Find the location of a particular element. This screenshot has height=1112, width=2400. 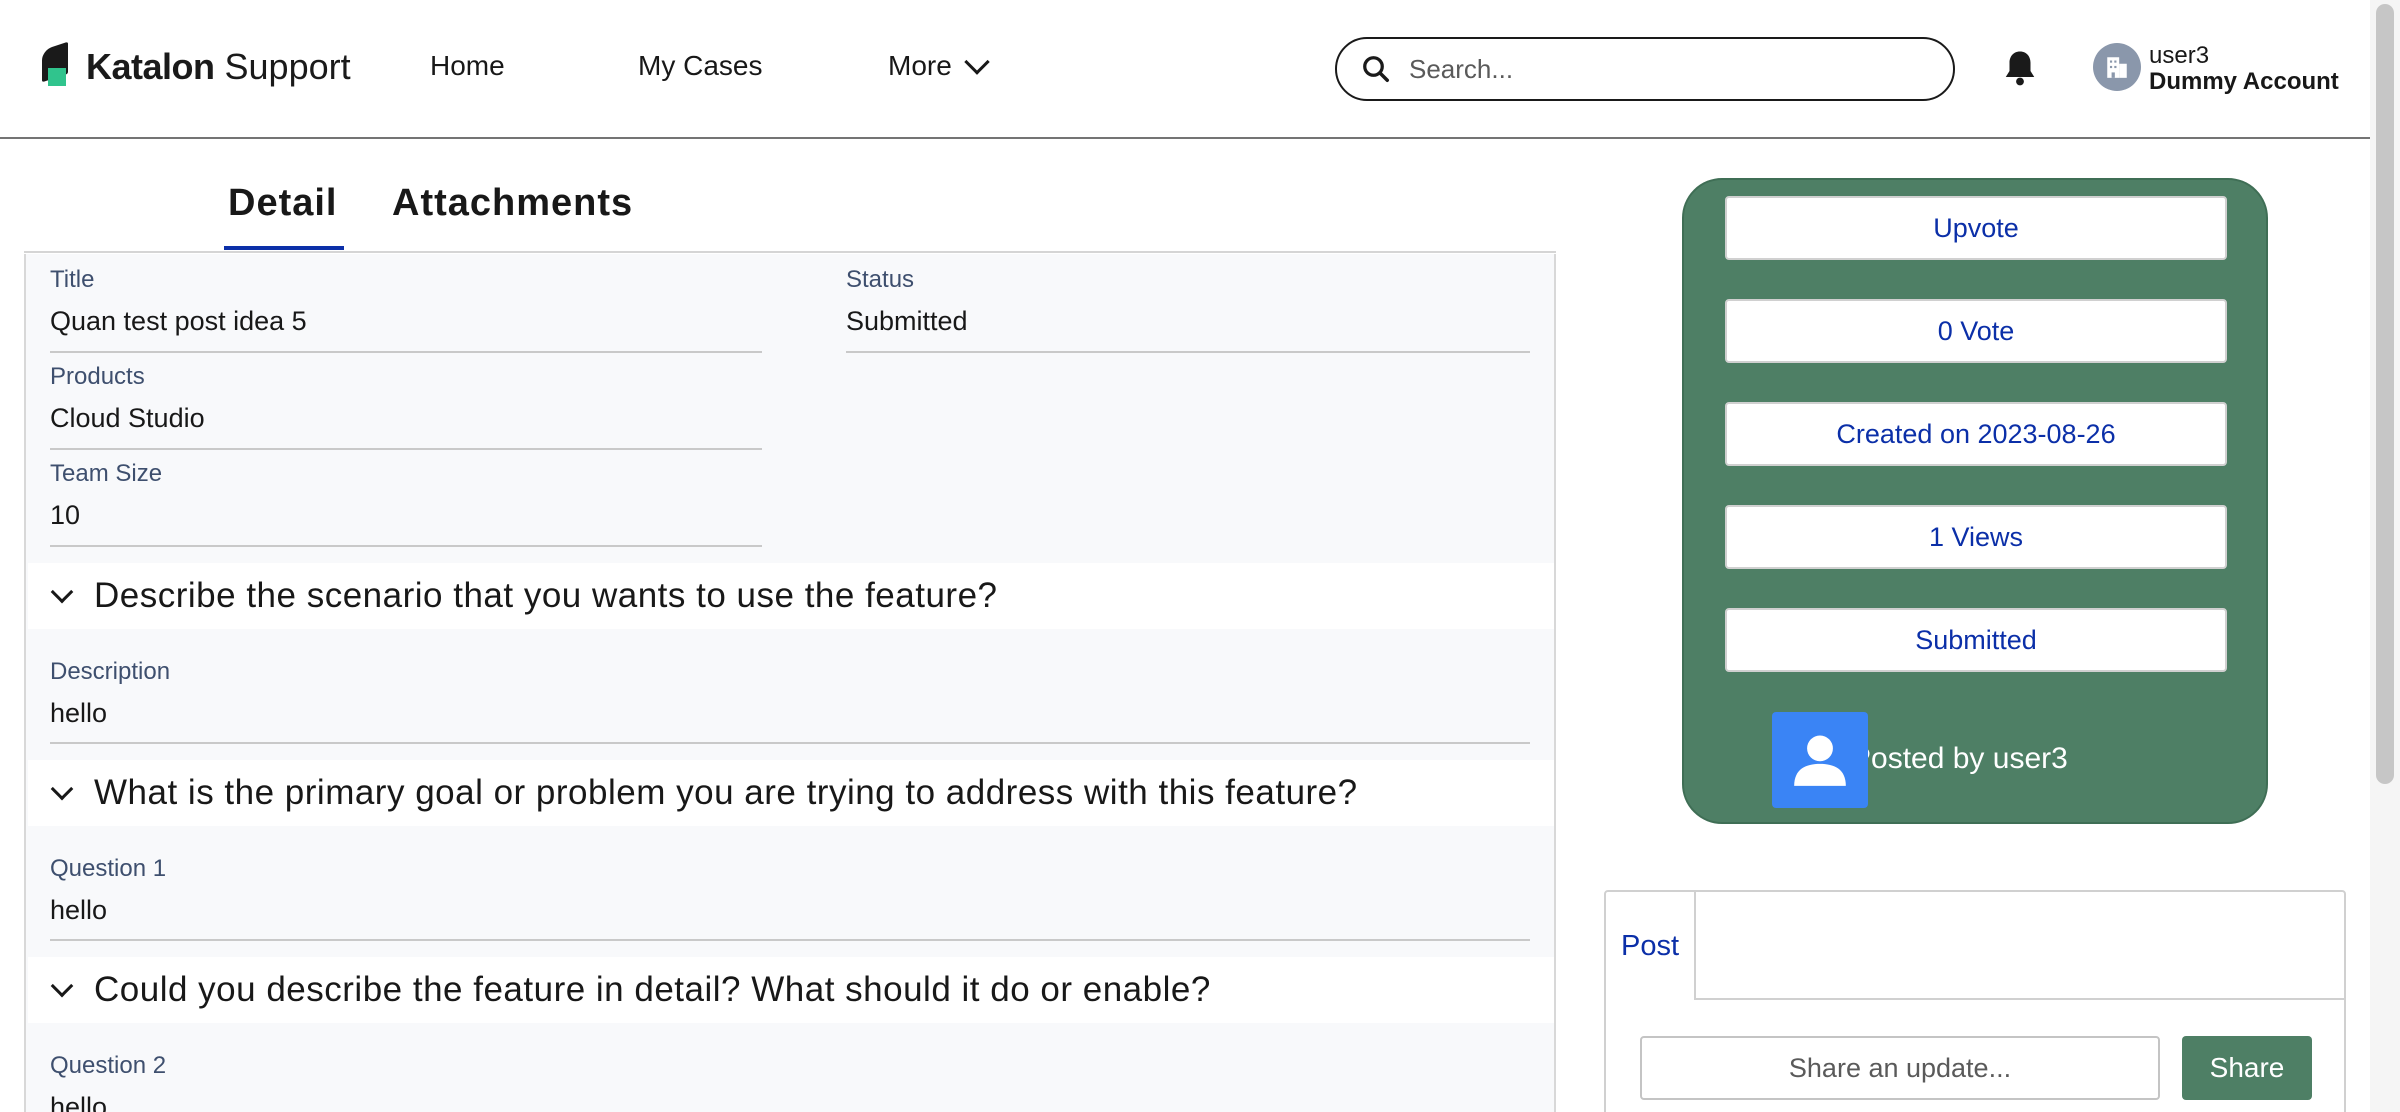

search-input is located at coordinates (1659, 69).